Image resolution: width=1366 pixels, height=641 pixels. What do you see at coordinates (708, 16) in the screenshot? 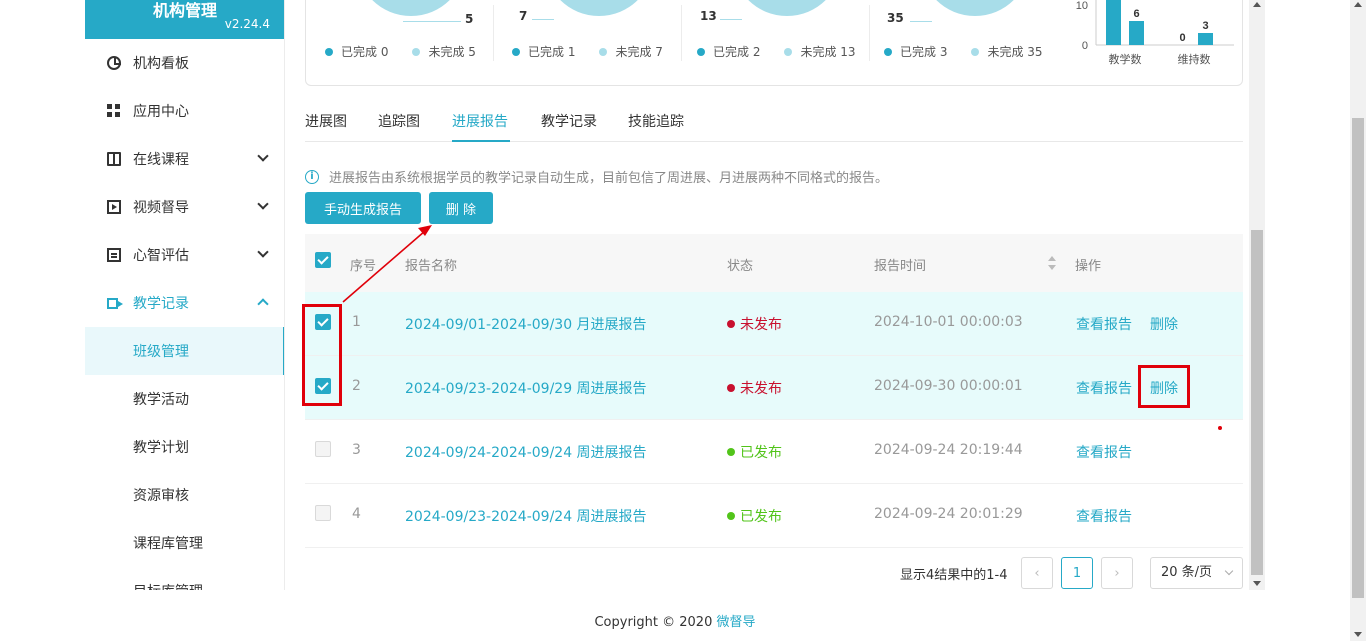
I see `donut-value: 13` at bounding box center [708, 16].